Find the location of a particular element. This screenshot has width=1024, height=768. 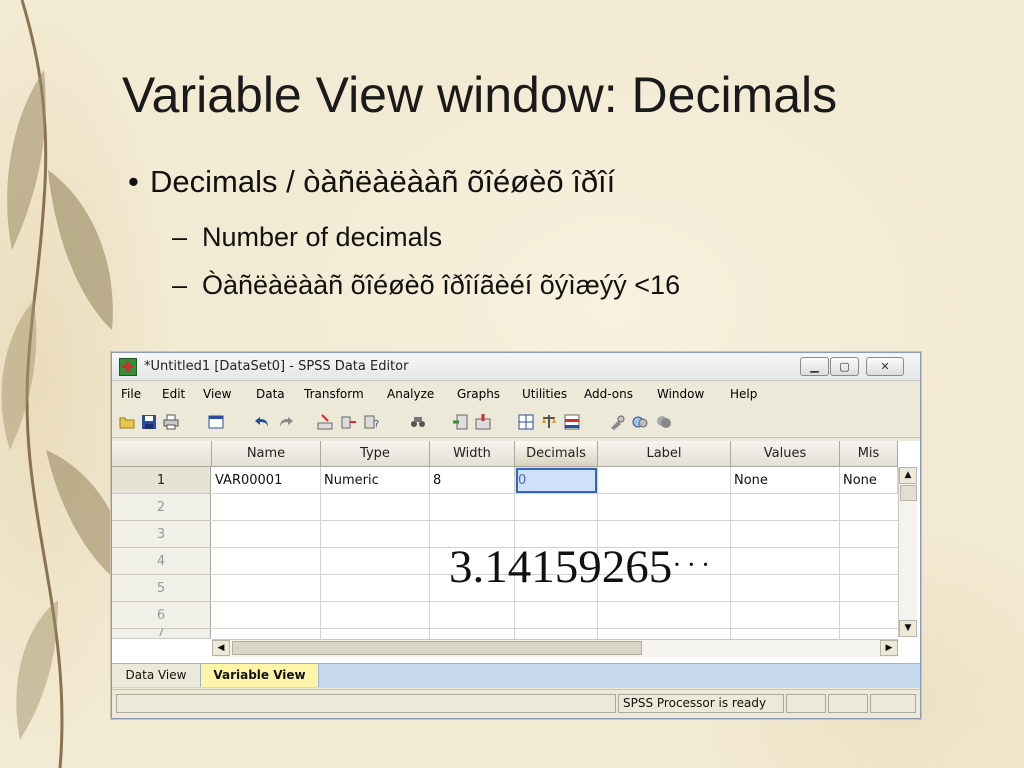

cell-decimals: 0 is located at coordinates (556, 480).